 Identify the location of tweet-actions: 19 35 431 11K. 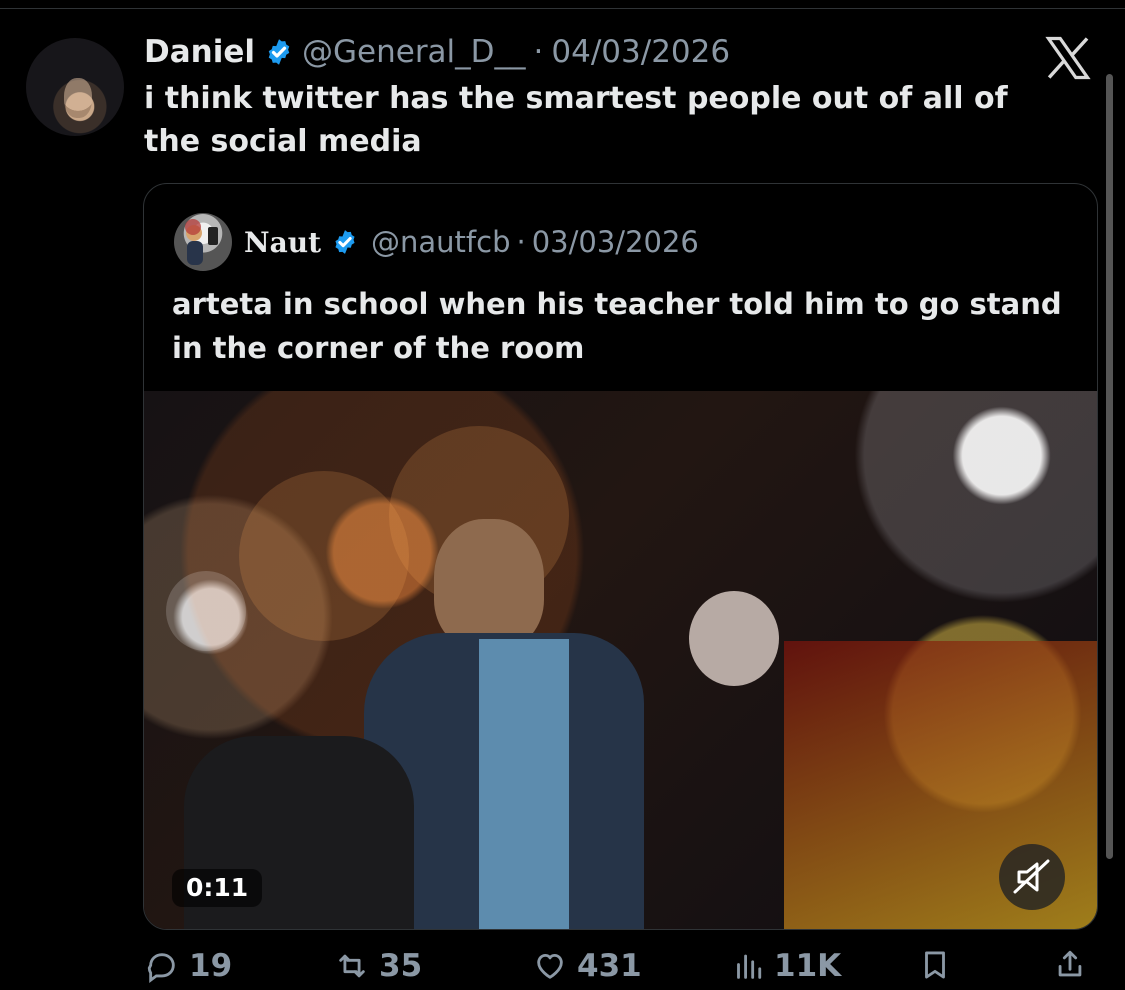
(615, 967).